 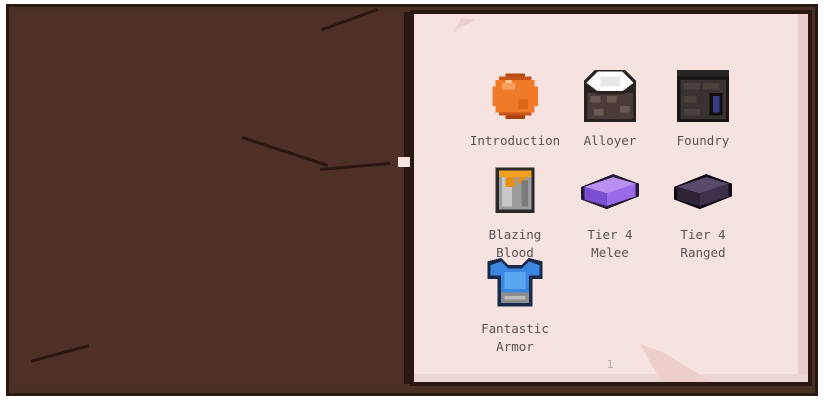 I want to click on entry-introduction: Introduction, so click(x=515, y=110).